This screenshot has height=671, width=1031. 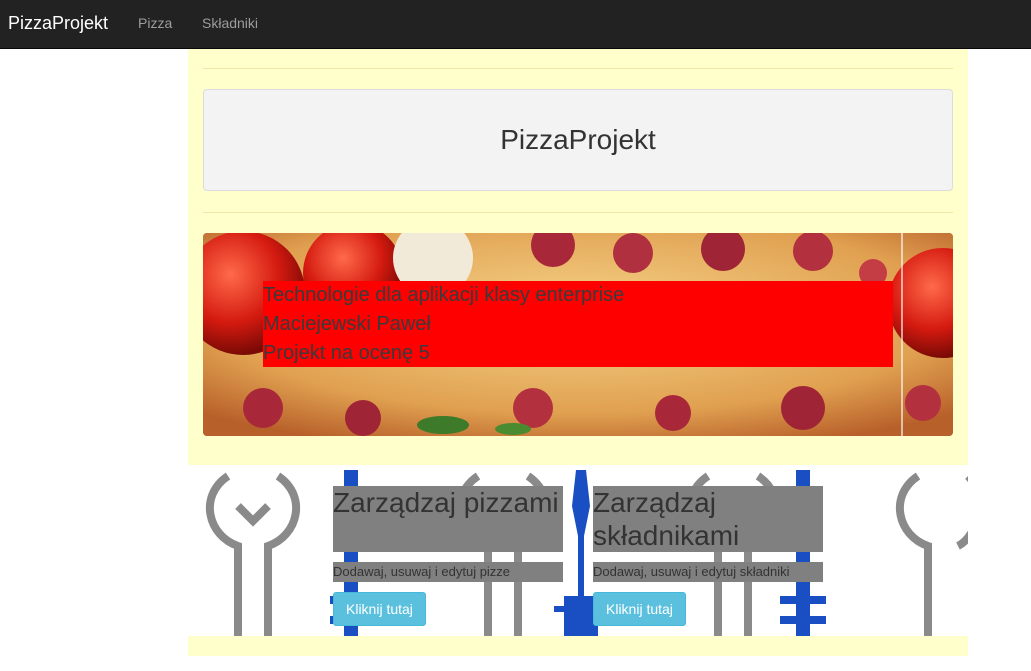 I want to click on card-description: Dodawaj, usuwaj i edytuj składniki, so click(x=708, y=572).